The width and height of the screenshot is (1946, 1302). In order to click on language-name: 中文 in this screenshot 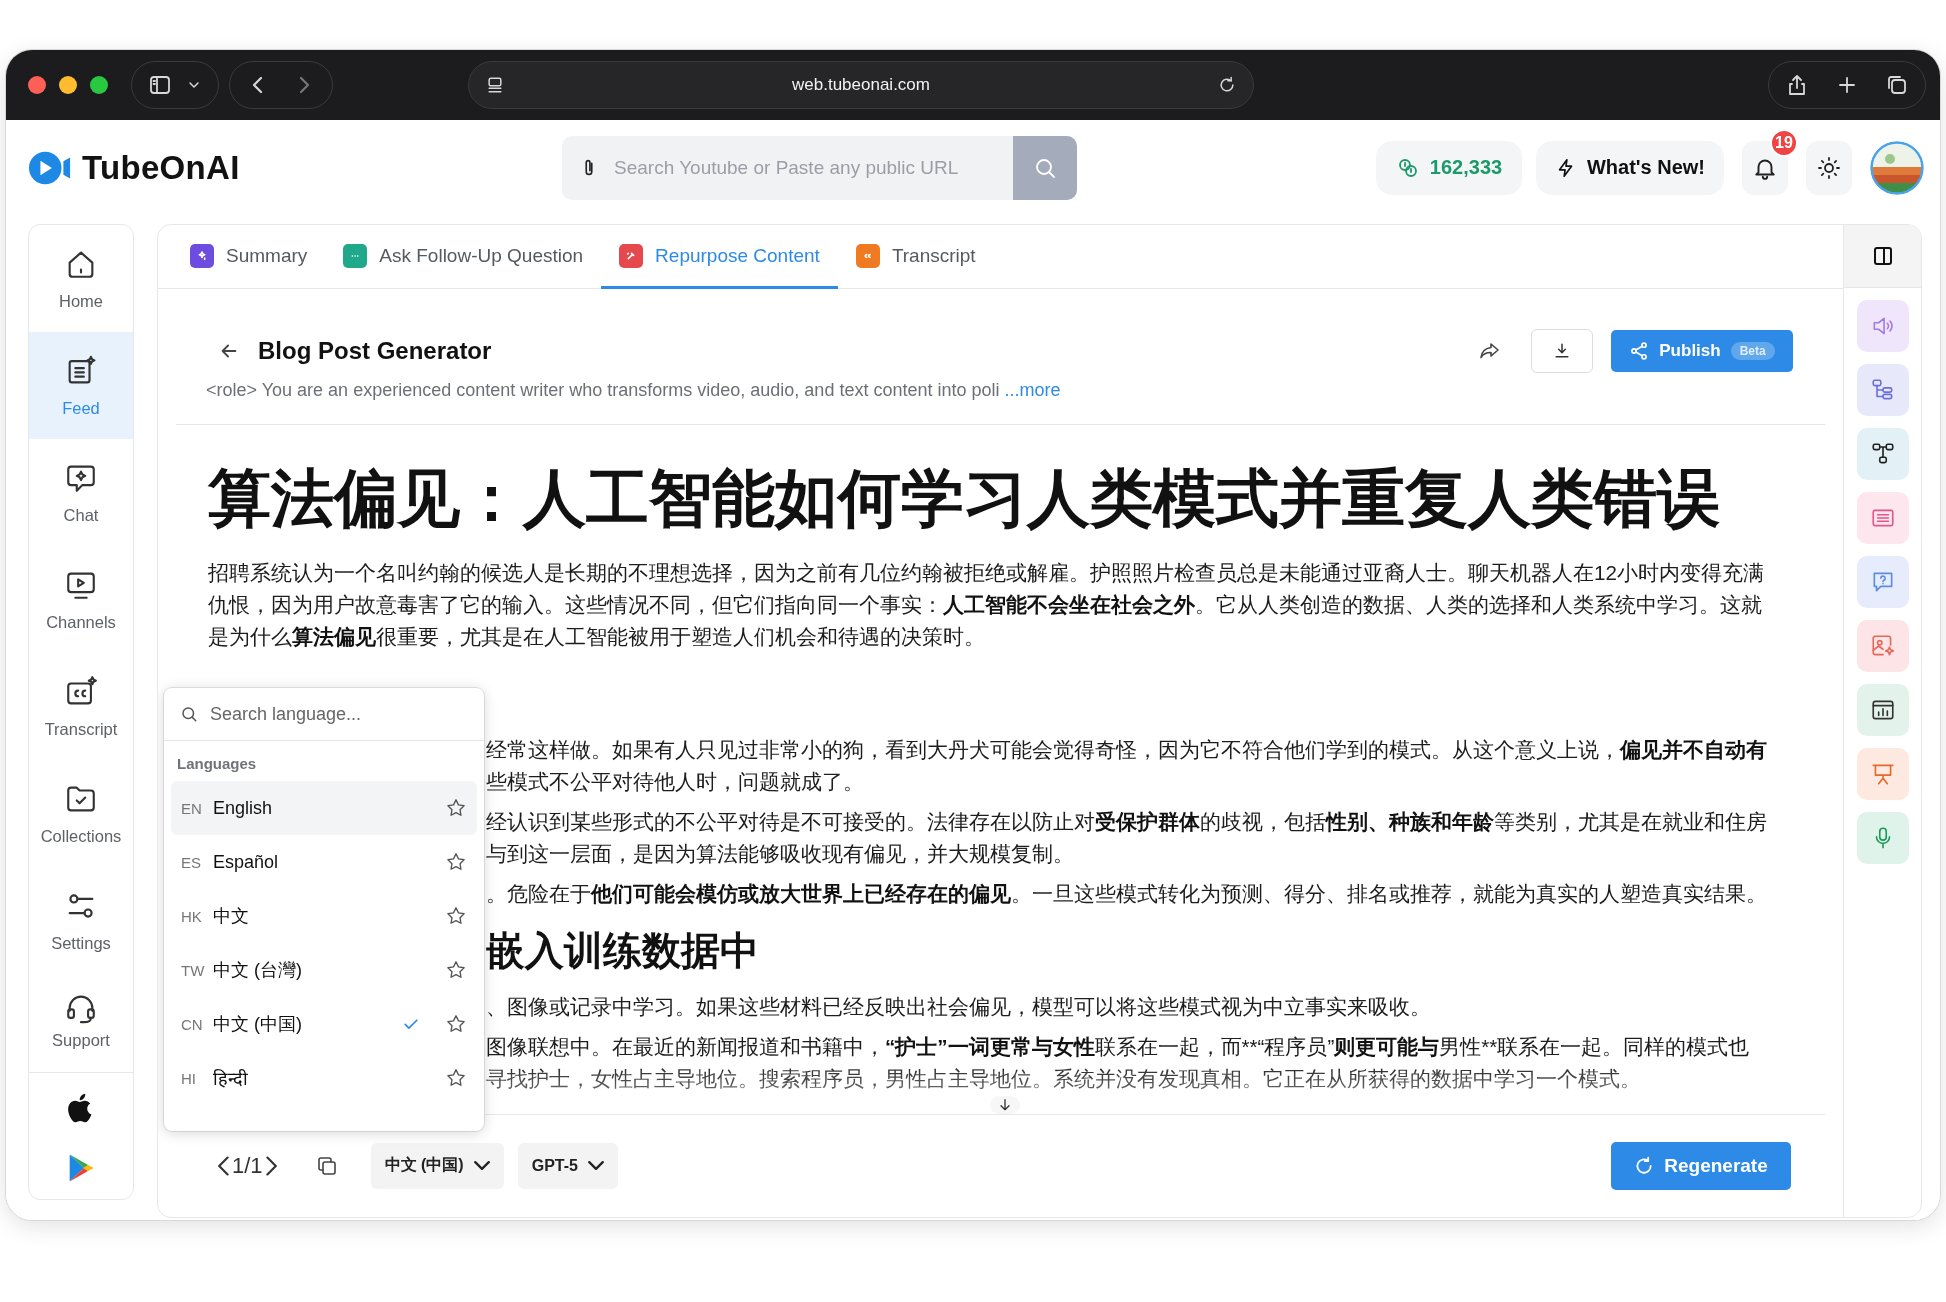, I will do `click(231, 916)`.